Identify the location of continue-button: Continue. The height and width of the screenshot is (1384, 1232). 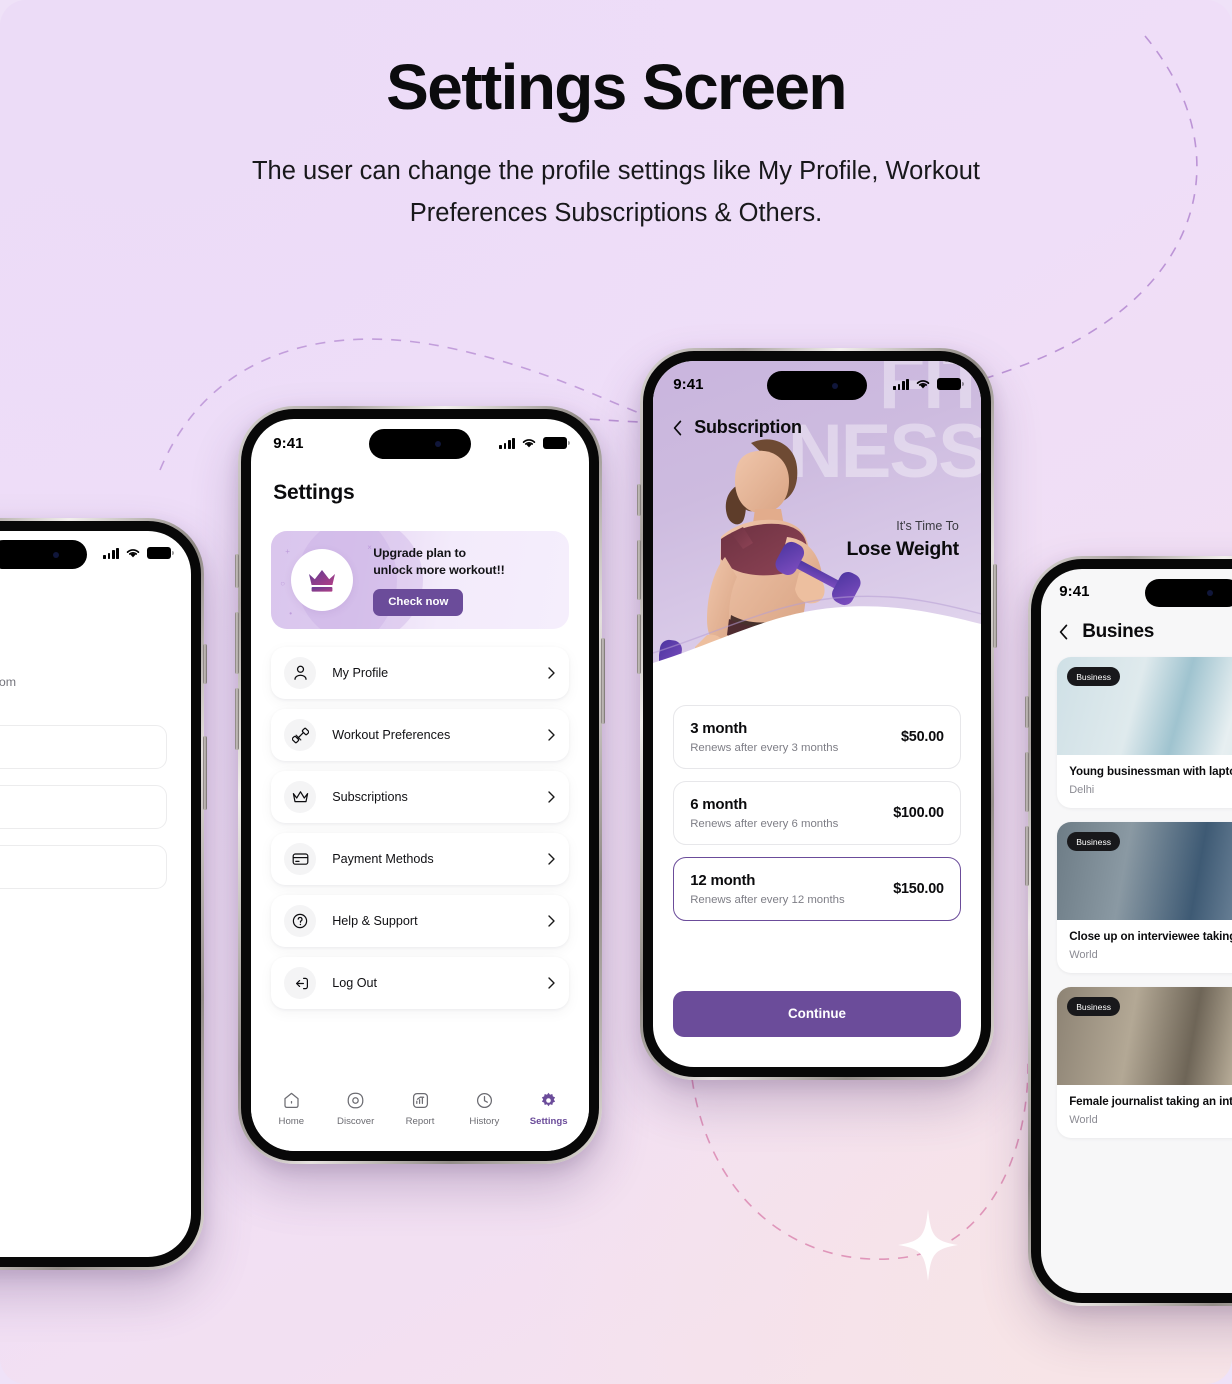
(817, 1013).